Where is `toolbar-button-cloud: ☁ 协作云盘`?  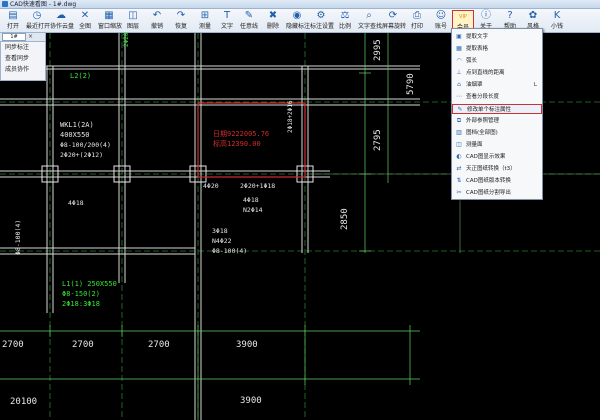 toolbar-button-cloud: ☁ 协作云盘 is located at coordinates (62, 21).